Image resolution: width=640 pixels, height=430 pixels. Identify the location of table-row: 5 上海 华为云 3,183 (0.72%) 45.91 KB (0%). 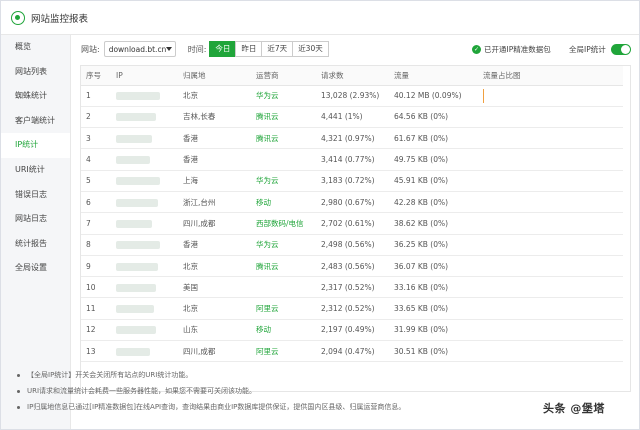
(352, 181).